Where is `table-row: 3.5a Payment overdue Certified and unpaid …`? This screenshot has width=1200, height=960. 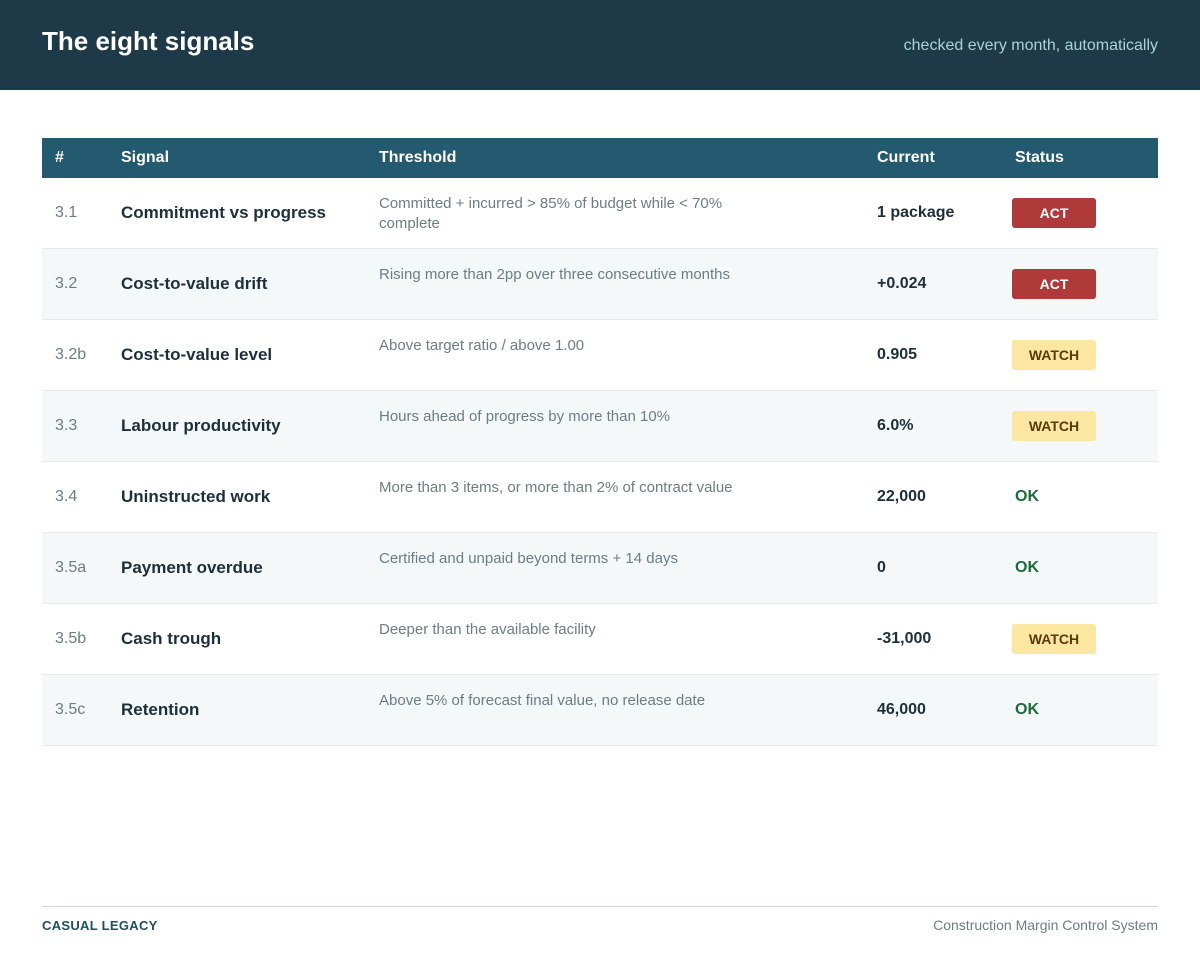 table-row: 3.5a Payment overdue Certified and unpaid … is located at coordinates (600, 568).